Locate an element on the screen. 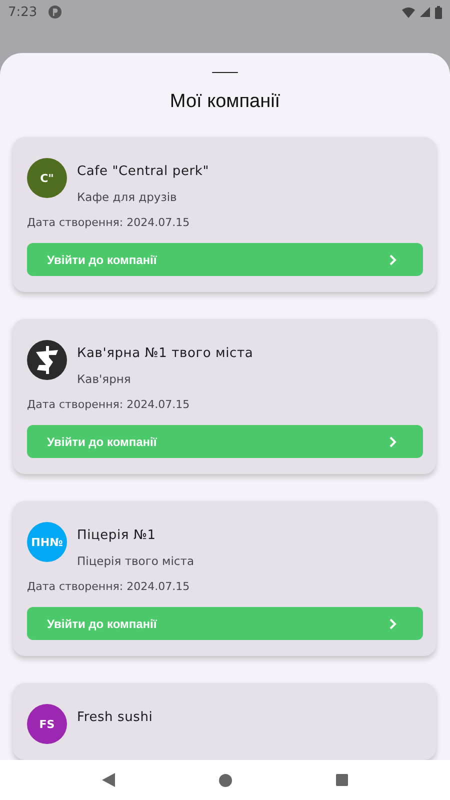 This screenshot has height=800, width=450. company-name: Cafe "Central perk" is located at coordinates (143, 171).